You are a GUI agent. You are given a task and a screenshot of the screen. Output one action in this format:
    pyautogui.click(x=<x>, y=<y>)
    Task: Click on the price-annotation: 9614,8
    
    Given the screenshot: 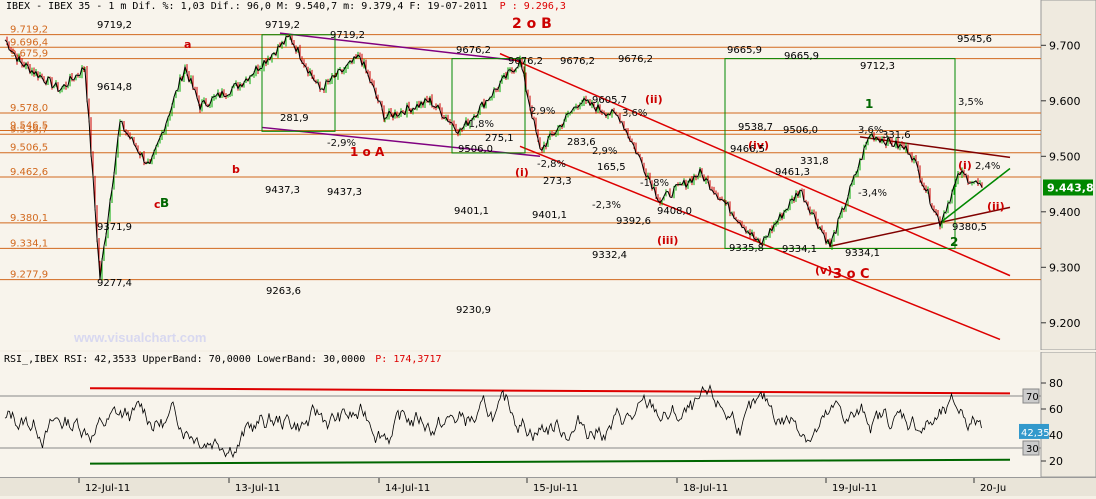 What is the action you would take?
    pyautogui.click(x=114, y=87)
    